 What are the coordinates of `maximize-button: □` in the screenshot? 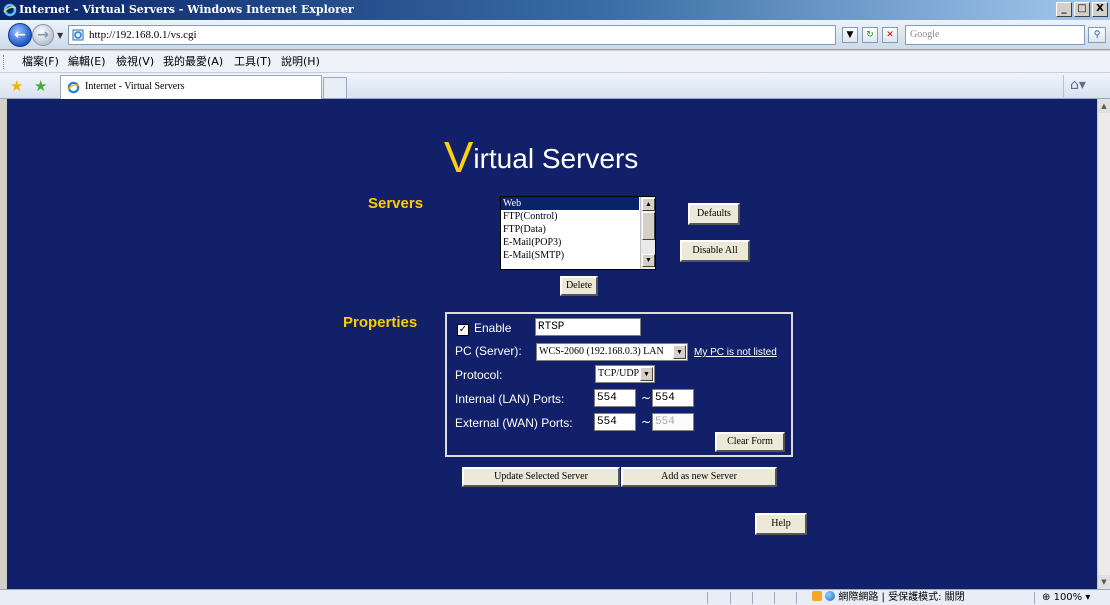 It's located at (1082, 9).